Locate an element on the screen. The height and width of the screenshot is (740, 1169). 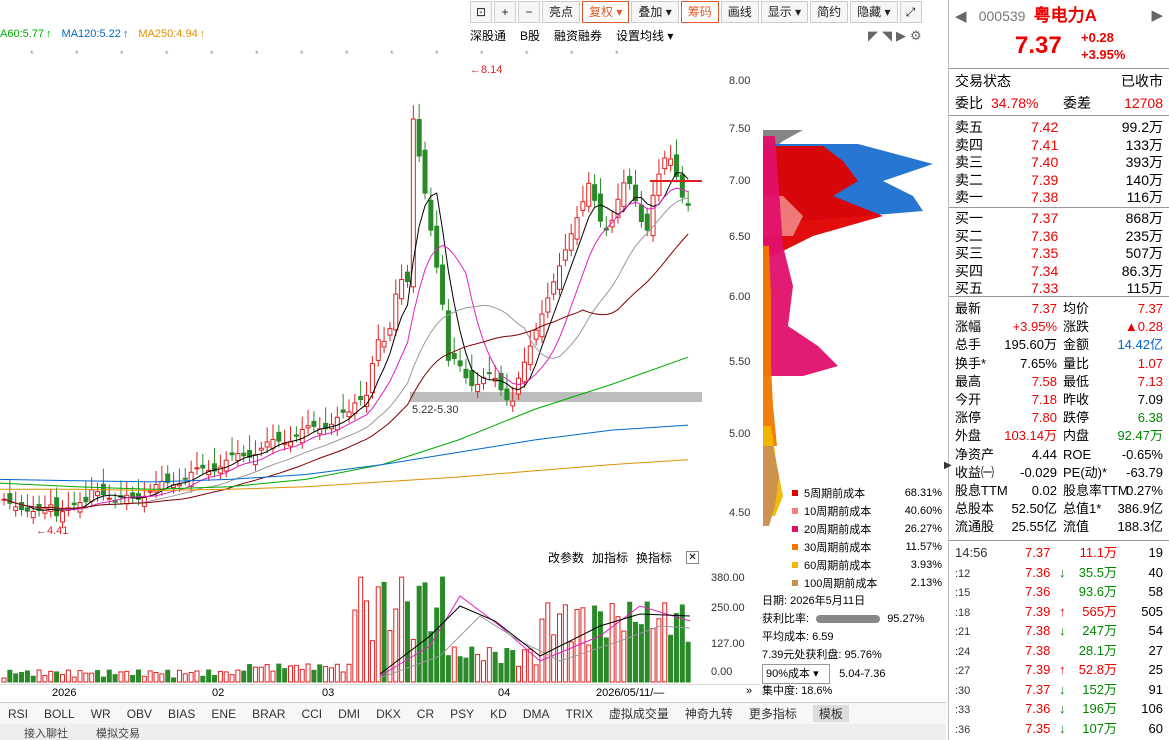
indicator-tab: CR is located at coordinates (425, 714).